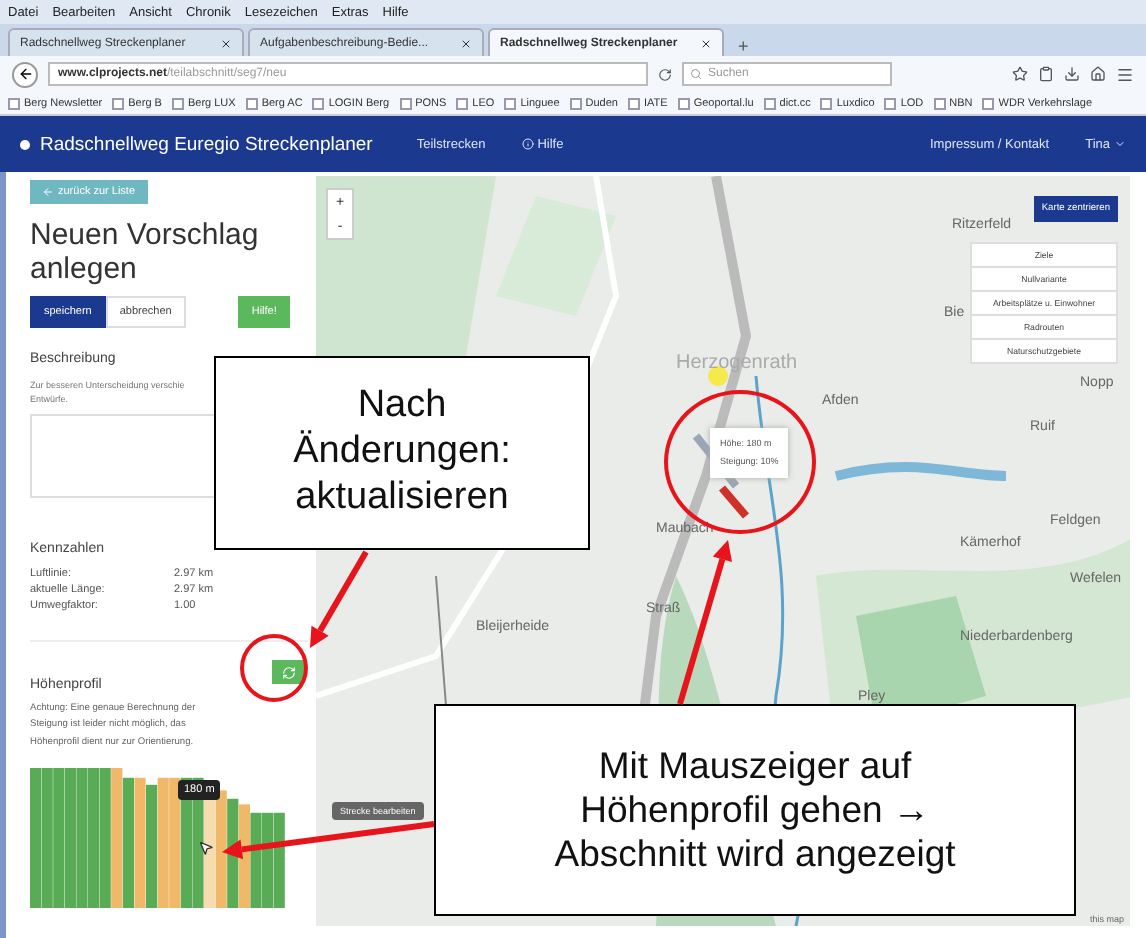 This screenshot has width=1146, height=938. Describe the element at coordinates (1125, 74) in the screenshot. I see `menu-icon` at that location.